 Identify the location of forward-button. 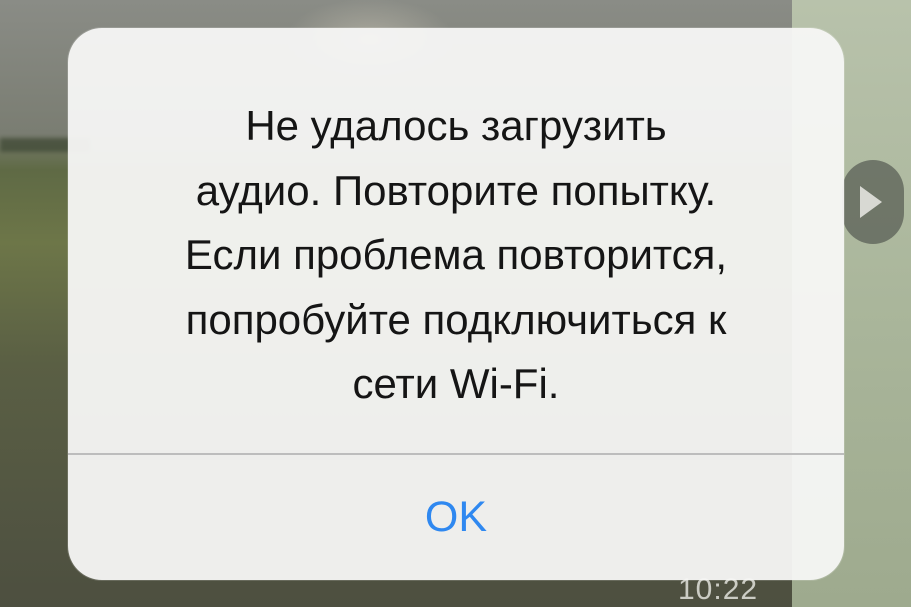
(873, 202).